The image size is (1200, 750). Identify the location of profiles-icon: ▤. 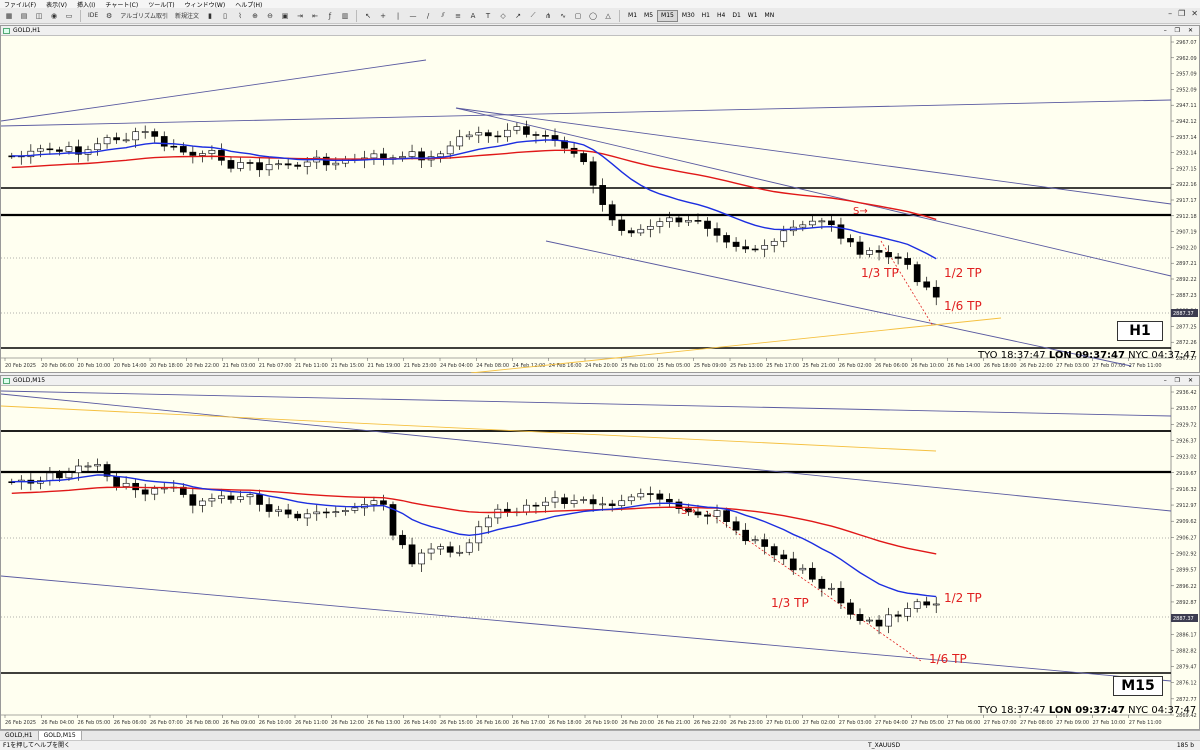
(24, 16).